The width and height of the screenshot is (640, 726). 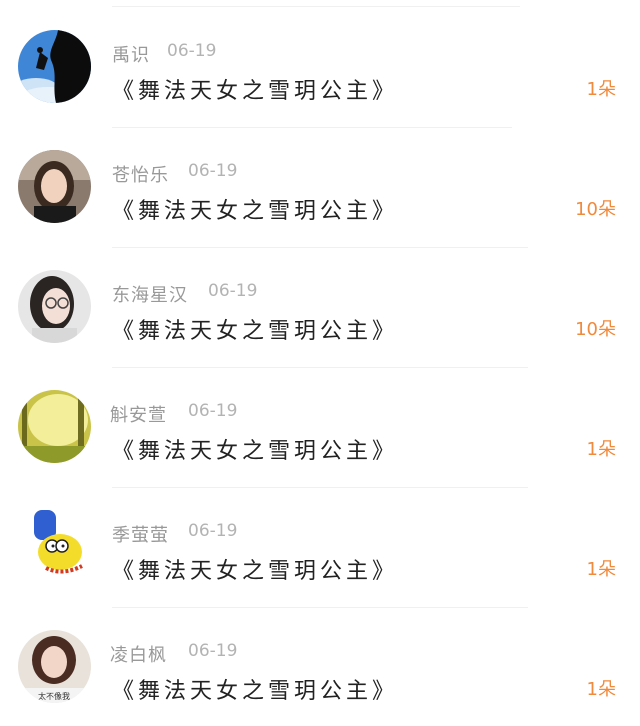 What do you see at coordinates (54, 426) in the screenshot?
I see `forest-scene-avatar` at bounding box center [54, 426].